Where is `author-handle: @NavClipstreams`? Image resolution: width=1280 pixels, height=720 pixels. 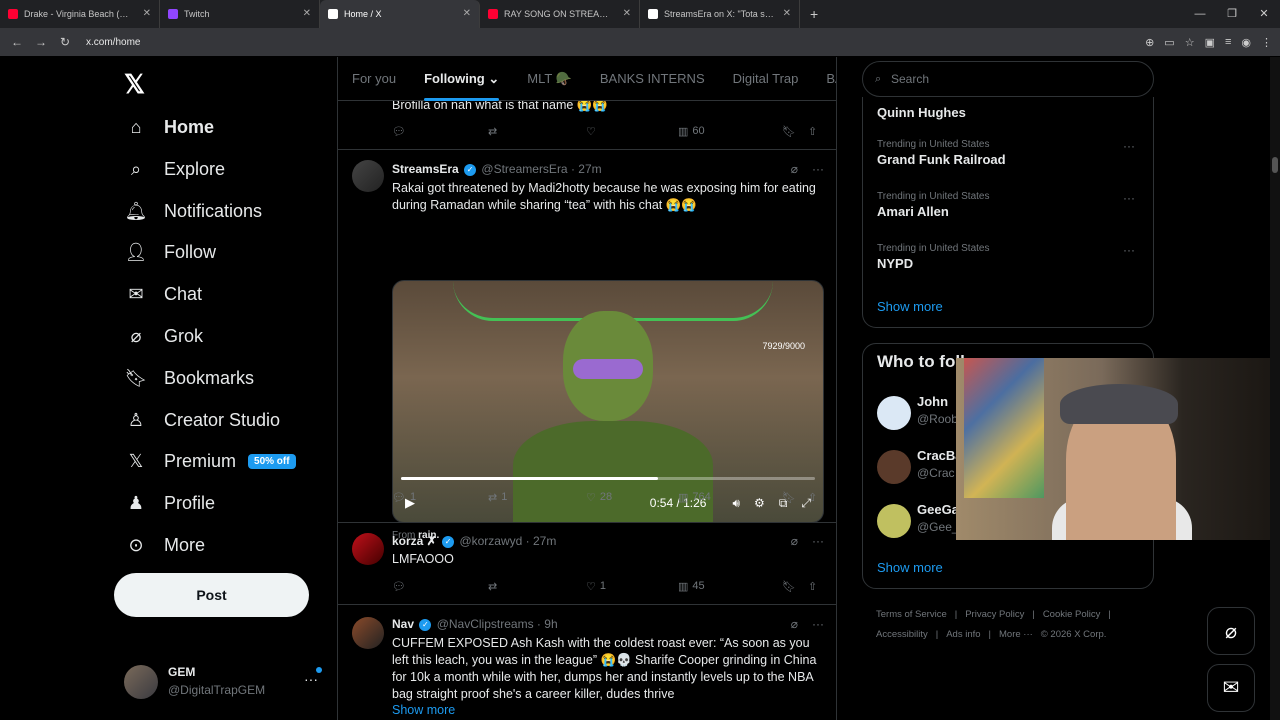 author-handle: @NavClipstreams is located at coordinates (485, 624).